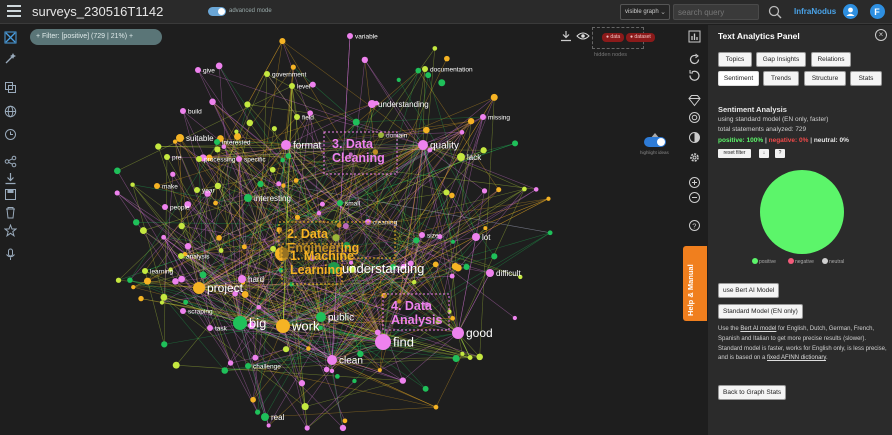 This screenshot has width=892, height=435. I want to click on pie-slice-positive, so click(802, 212).